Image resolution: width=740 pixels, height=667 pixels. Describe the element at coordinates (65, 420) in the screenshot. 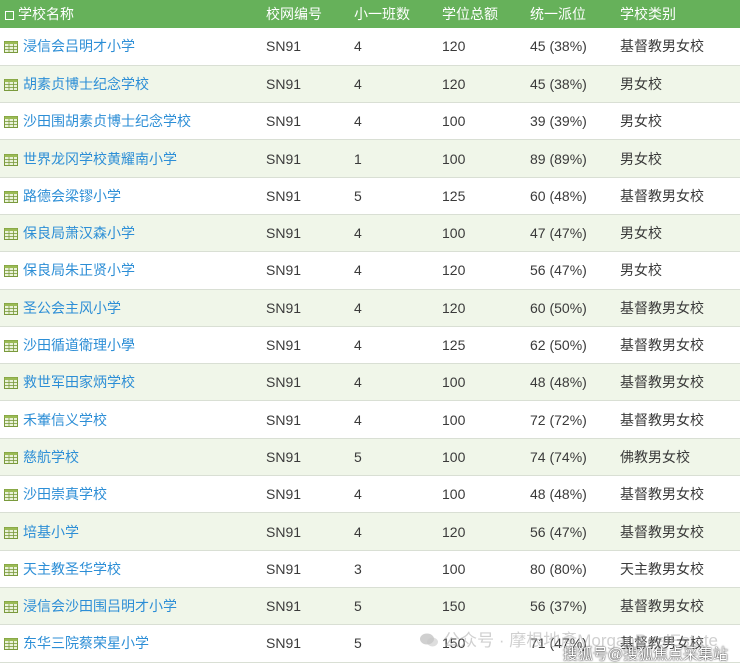

I see `school-link: 禾輋信义学校` at that location.